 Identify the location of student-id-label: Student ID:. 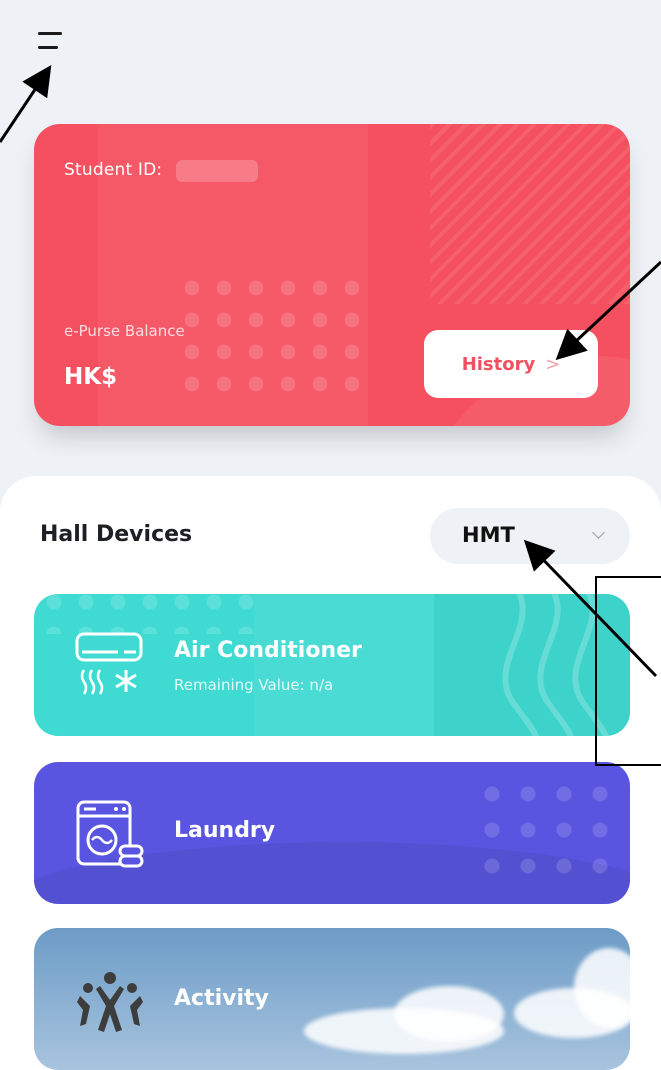
(113, 170).